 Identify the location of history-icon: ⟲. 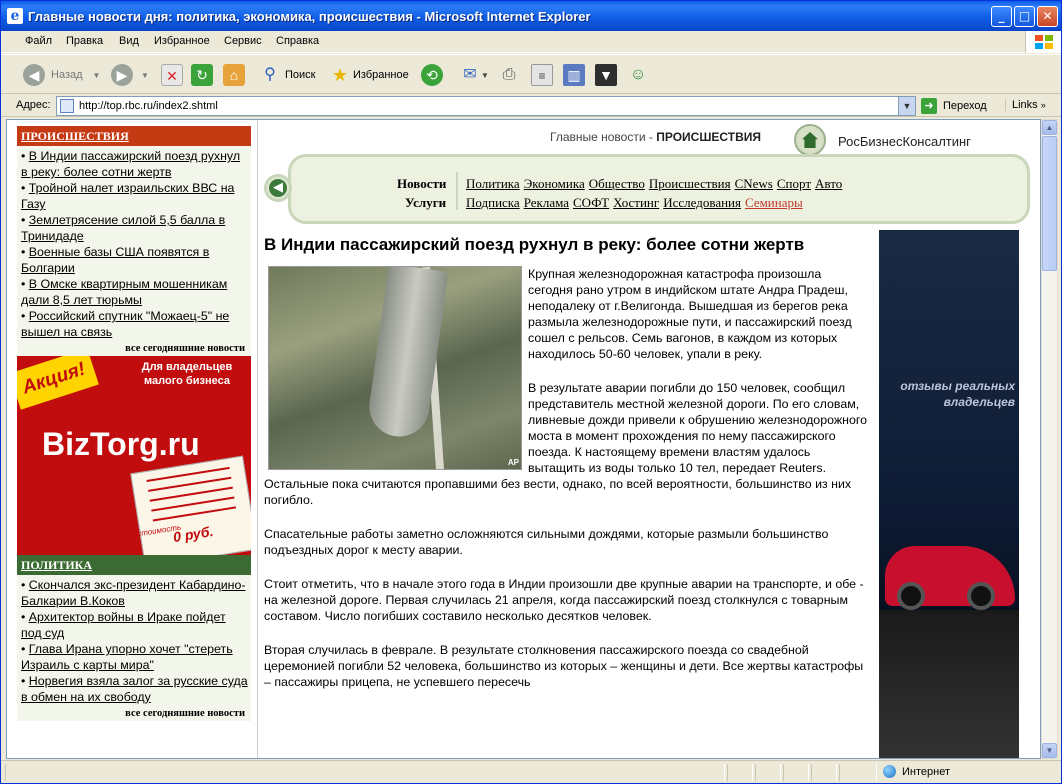
(432, 75).